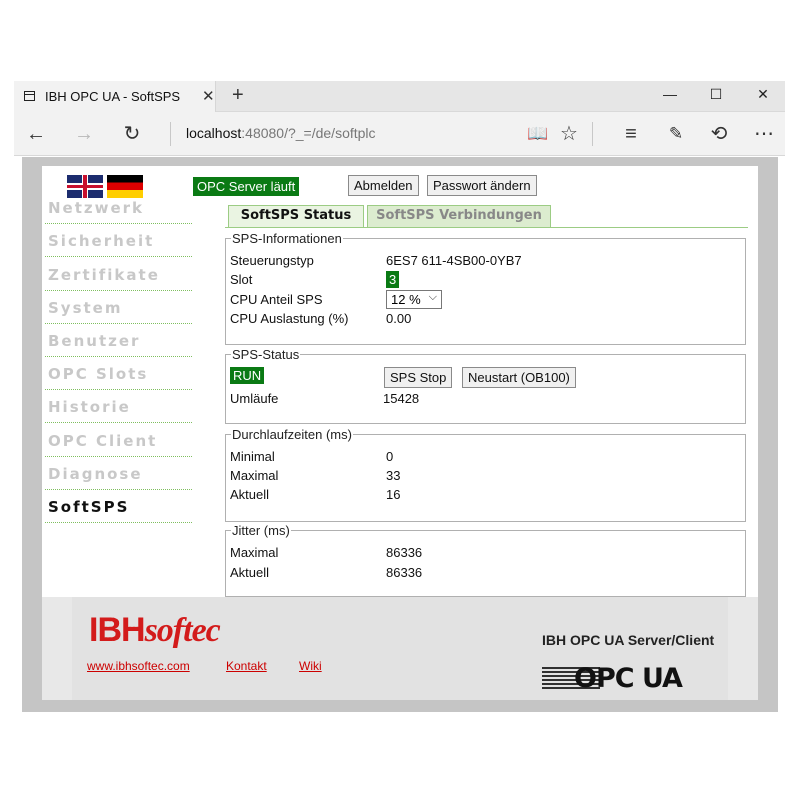  Describe the element at coordinates (287, 238) in the screenshot. I see `sps-info-legend: SPS-Informationen` at that location.